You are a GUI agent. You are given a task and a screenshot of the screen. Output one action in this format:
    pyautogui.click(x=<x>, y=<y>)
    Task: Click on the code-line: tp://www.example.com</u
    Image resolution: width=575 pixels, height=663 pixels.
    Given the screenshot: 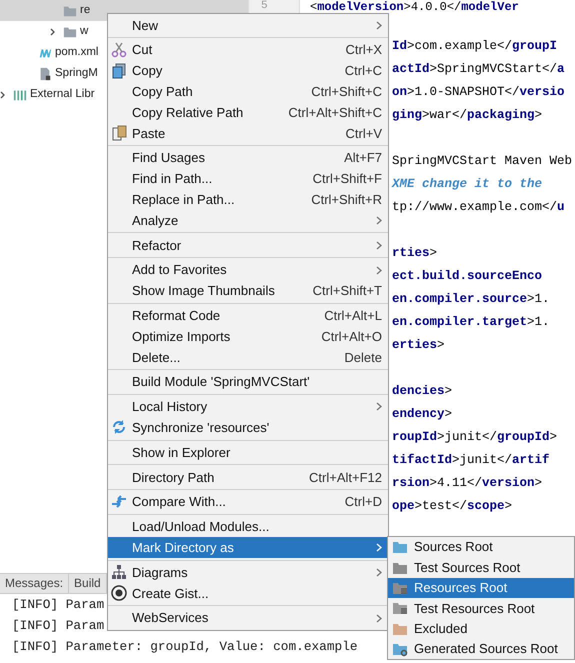 What is the action you would take?
    pyautogui.click(x=478, y=207)
    